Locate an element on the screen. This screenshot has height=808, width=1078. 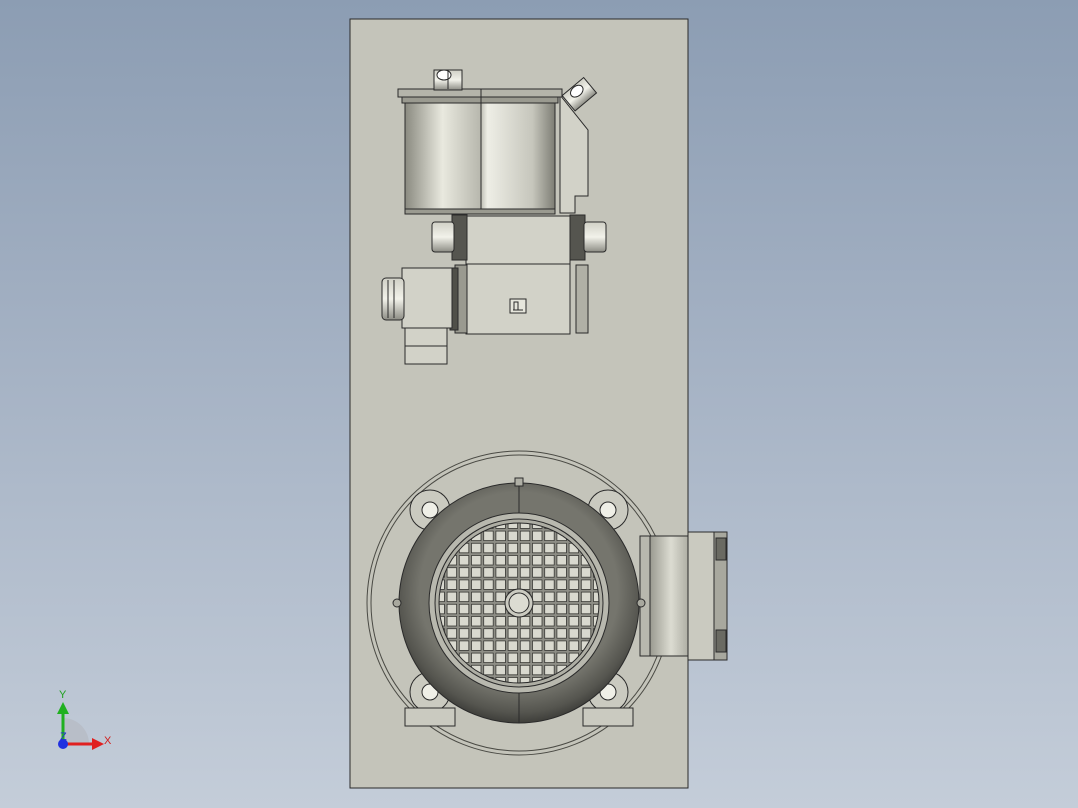
top-nut-left is located at coordinates (448, 80).